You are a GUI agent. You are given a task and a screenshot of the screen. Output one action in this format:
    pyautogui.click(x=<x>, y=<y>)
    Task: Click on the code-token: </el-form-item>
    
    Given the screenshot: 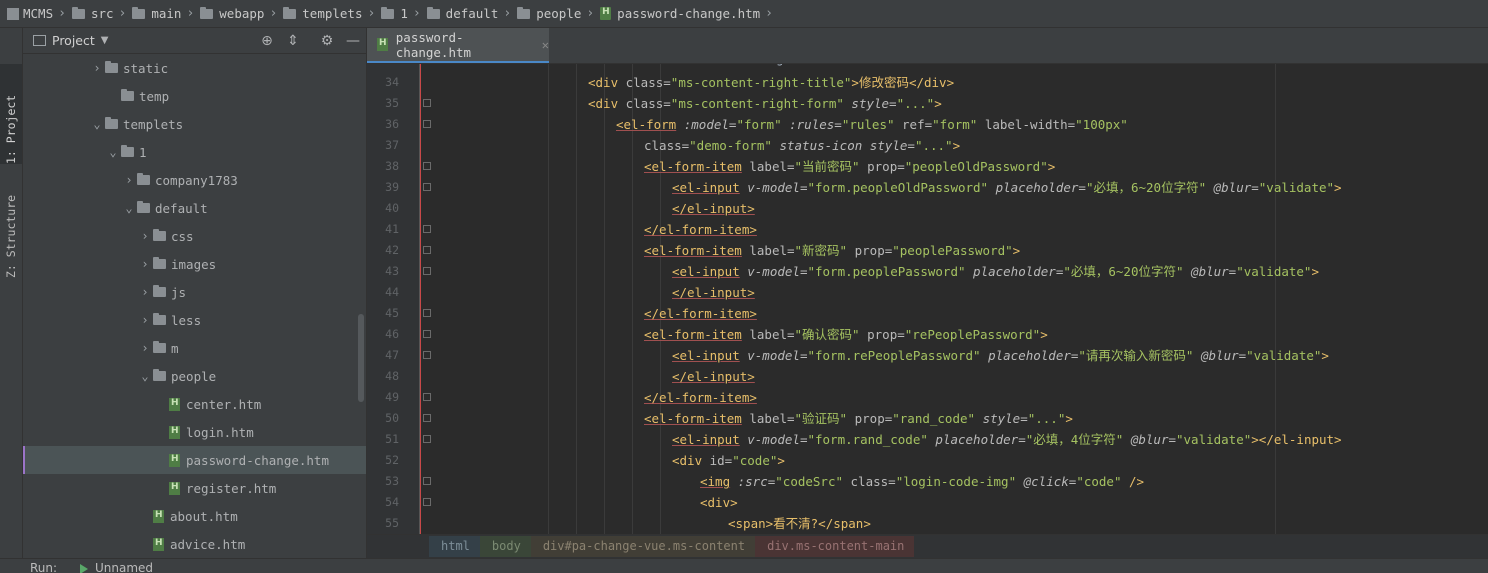 What is the action you would take?
    pyautogui.click(x=700, y=397)
    